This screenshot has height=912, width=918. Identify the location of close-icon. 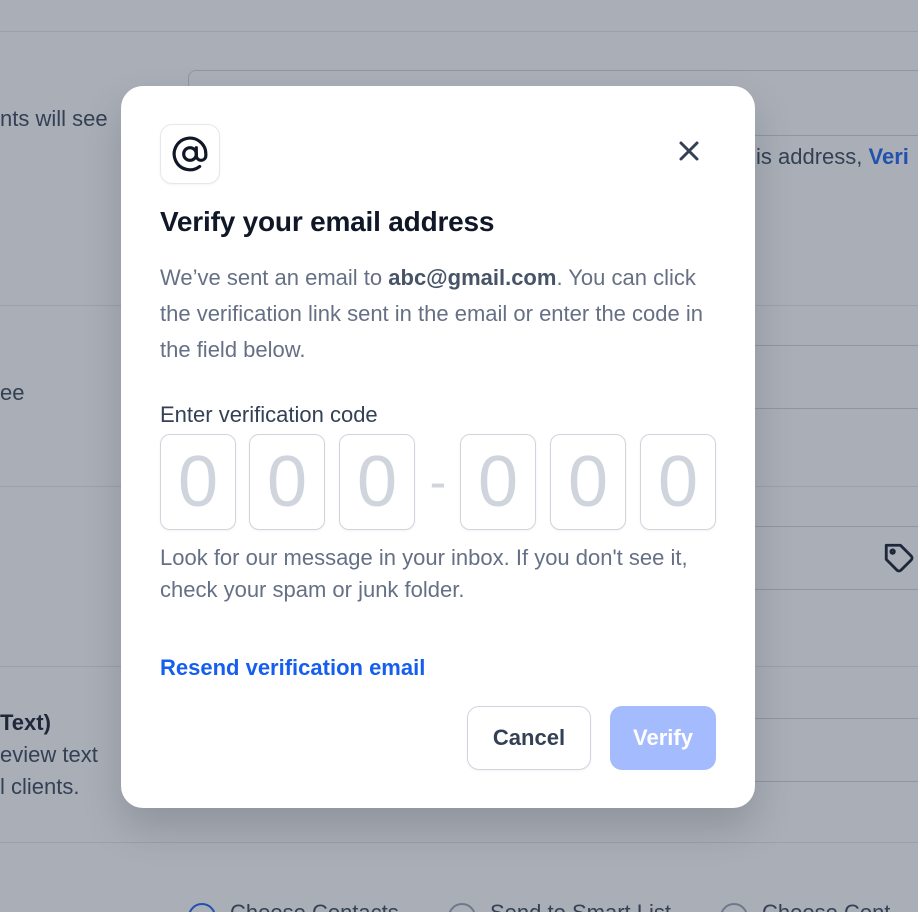
(689, 151).